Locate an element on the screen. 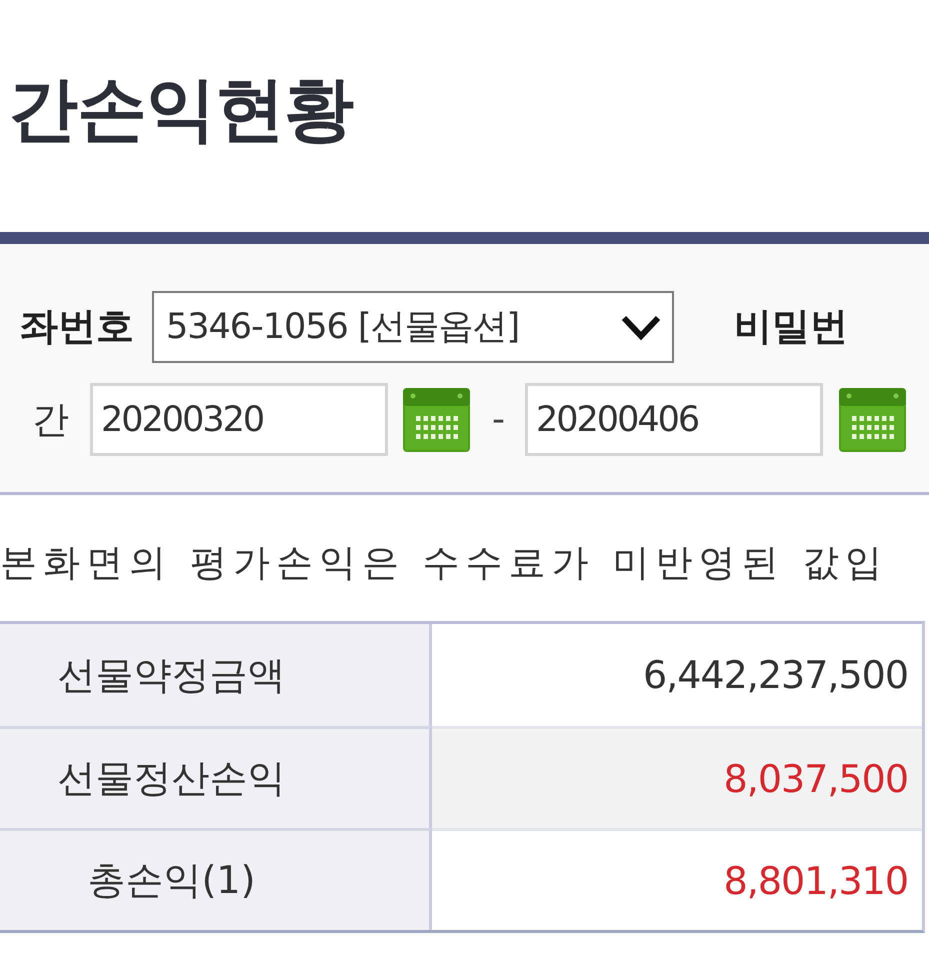 Image resolution: width=929 pixels, height=960 pixels. period-label: 간 is located at coordinates (51, 419).